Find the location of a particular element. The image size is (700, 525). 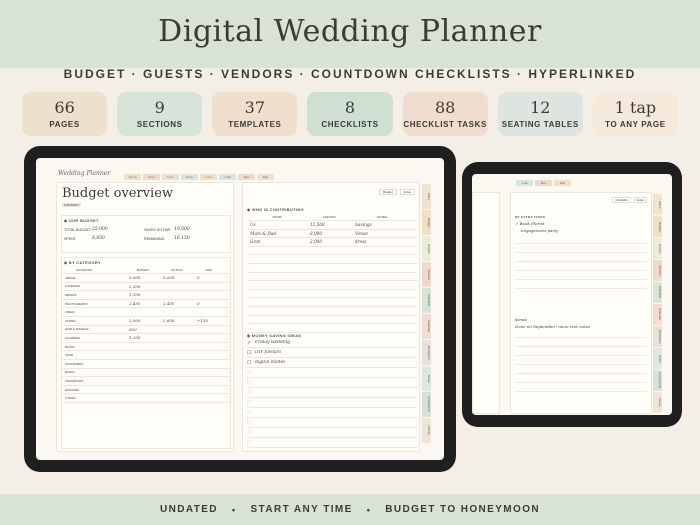

table-row: CAKE is located at coordinates (146, 355).